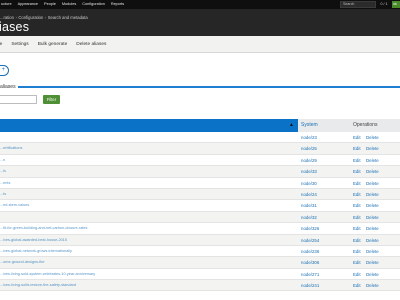  Describe the element at coordinates (309, 205) in the screenshot. I see `system-path-link: node/31` at that location.